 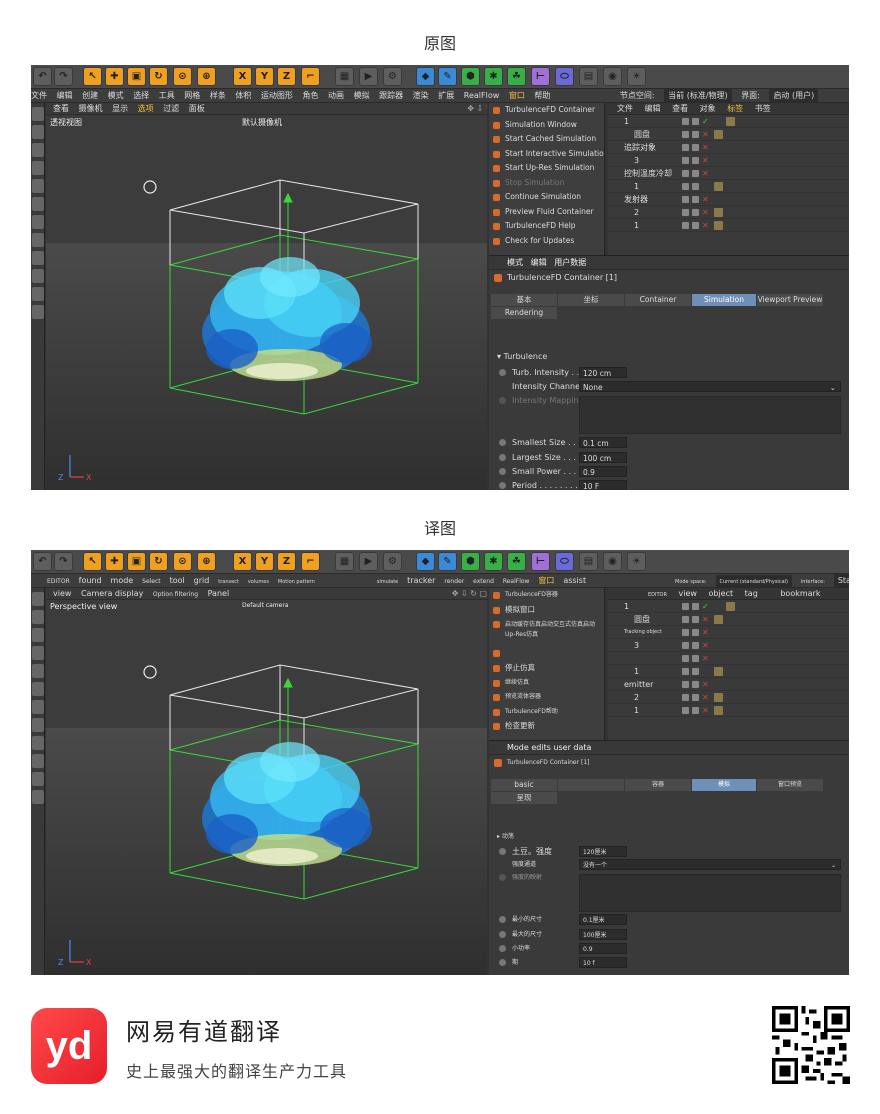 I want to click on menu-tracker: tracker, so click(x=421, y=580).